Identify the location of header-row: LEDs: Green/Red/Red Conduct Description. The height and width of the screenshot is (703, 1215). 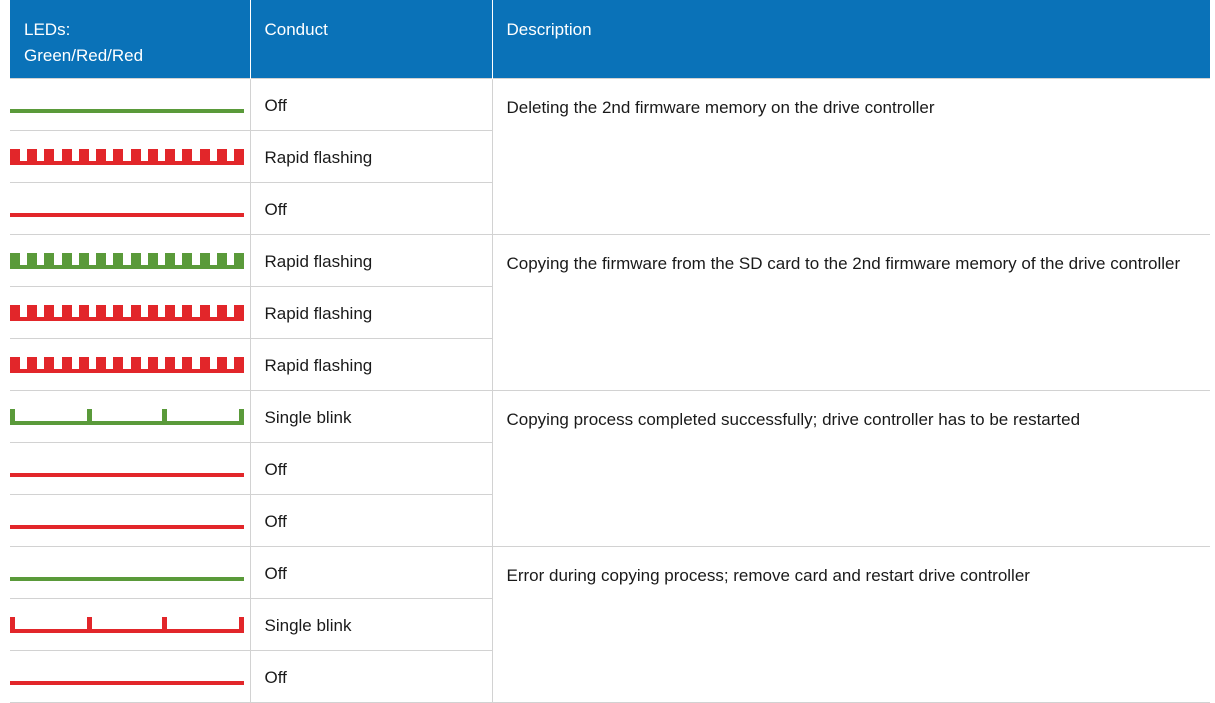
(610, 39).